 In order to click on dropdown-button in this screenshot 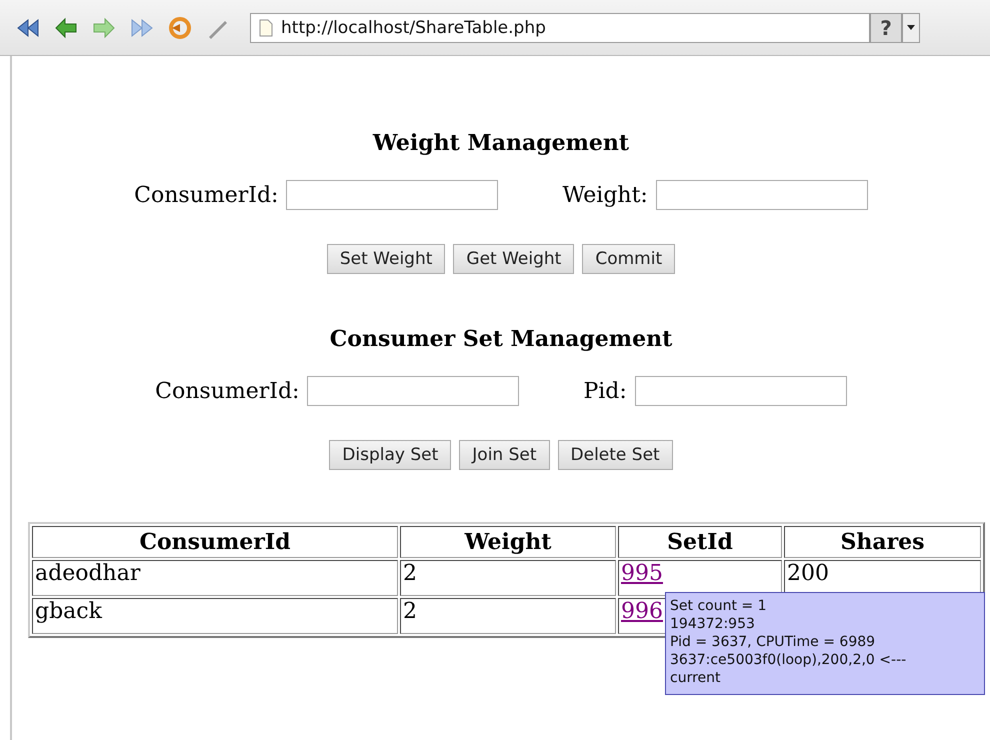, I will do `click(911, 27)`.